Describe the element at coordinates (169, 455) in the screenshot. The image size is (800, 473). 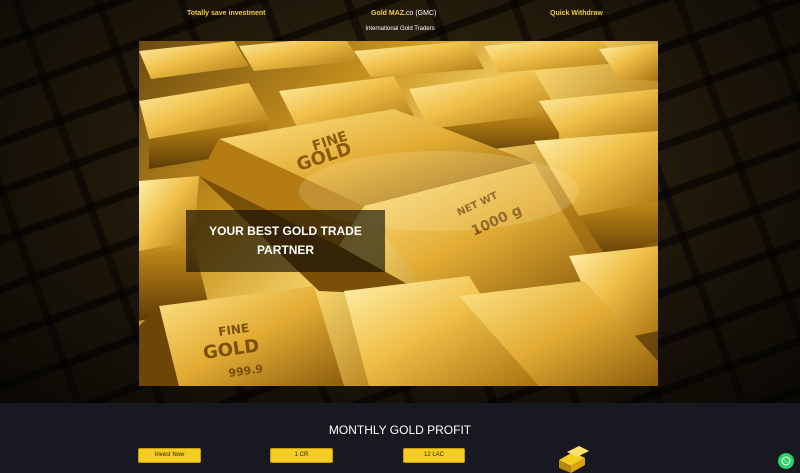
I see `invest-now-button: Invest Now` at that location.